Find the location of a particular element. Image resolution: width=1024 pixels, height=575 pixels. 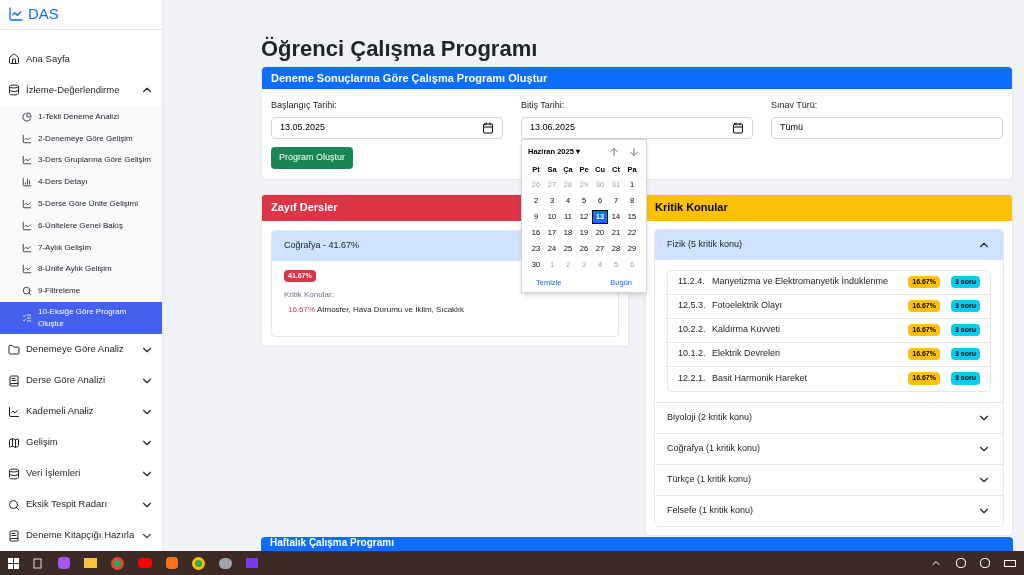

battery-icon is located at coordinates (1010, 563).